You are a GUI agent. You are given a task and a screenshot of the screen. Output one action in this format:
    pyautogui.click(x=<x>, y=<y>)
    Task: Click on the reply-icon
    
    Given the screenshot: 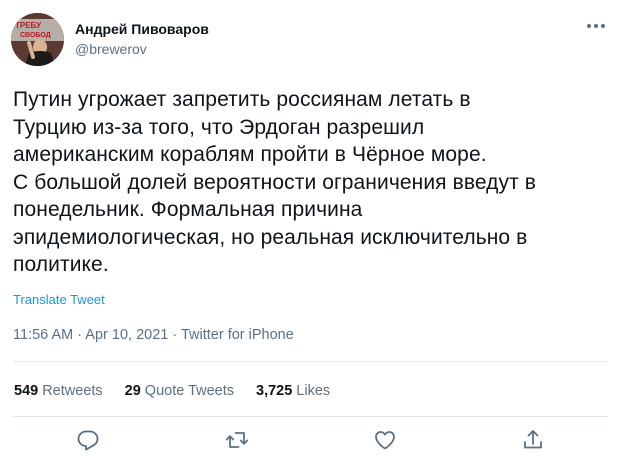 What is the action you would take?
    pyautogui.click(x=88, y=440)
    